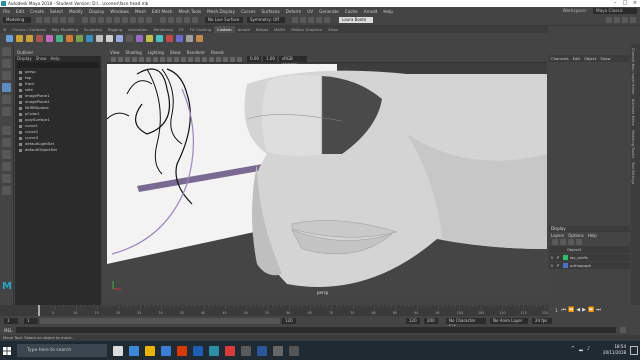  I want to click on mode-dropdown: Modeling, so click(17, 20).